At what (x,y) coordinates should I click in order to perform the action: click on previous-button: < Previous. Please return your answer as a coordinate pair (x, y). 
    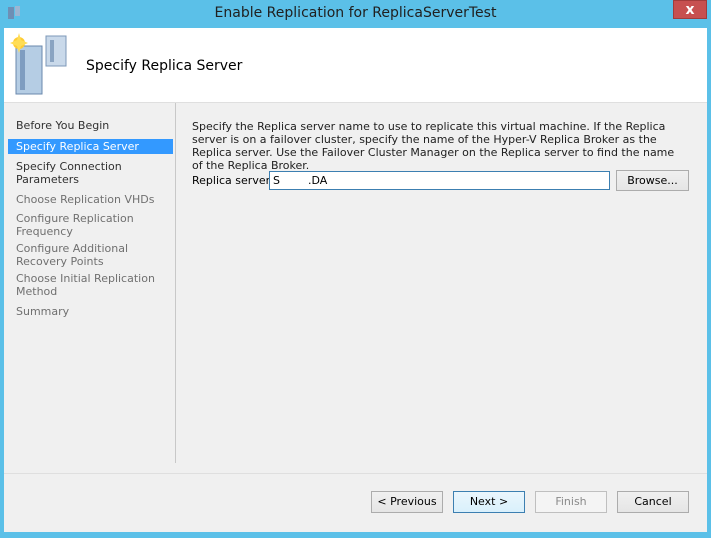
    Looking at the image, I should click on (407, 502).